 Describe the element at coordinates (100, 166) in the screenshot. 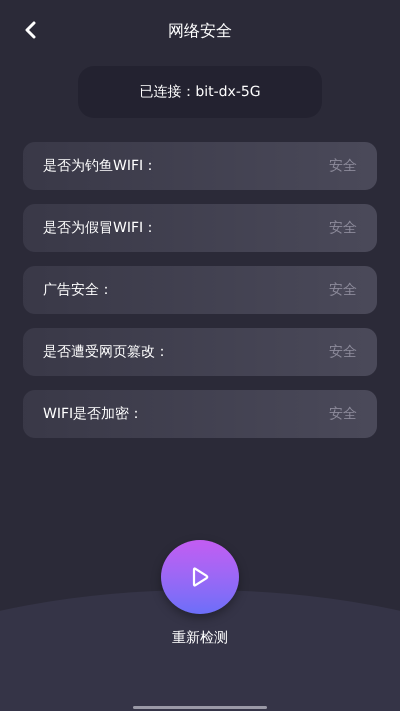

I see `check-label: 是否为钓鱼WIFI：` at that location.